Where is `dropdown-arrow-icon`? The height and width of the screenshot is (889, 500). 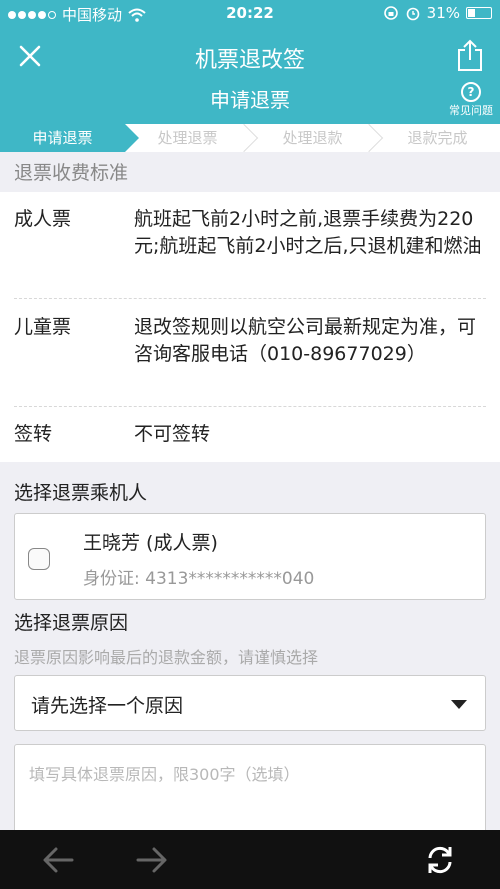 dropdown-arrow-icon is located at coordinates (459, 704).